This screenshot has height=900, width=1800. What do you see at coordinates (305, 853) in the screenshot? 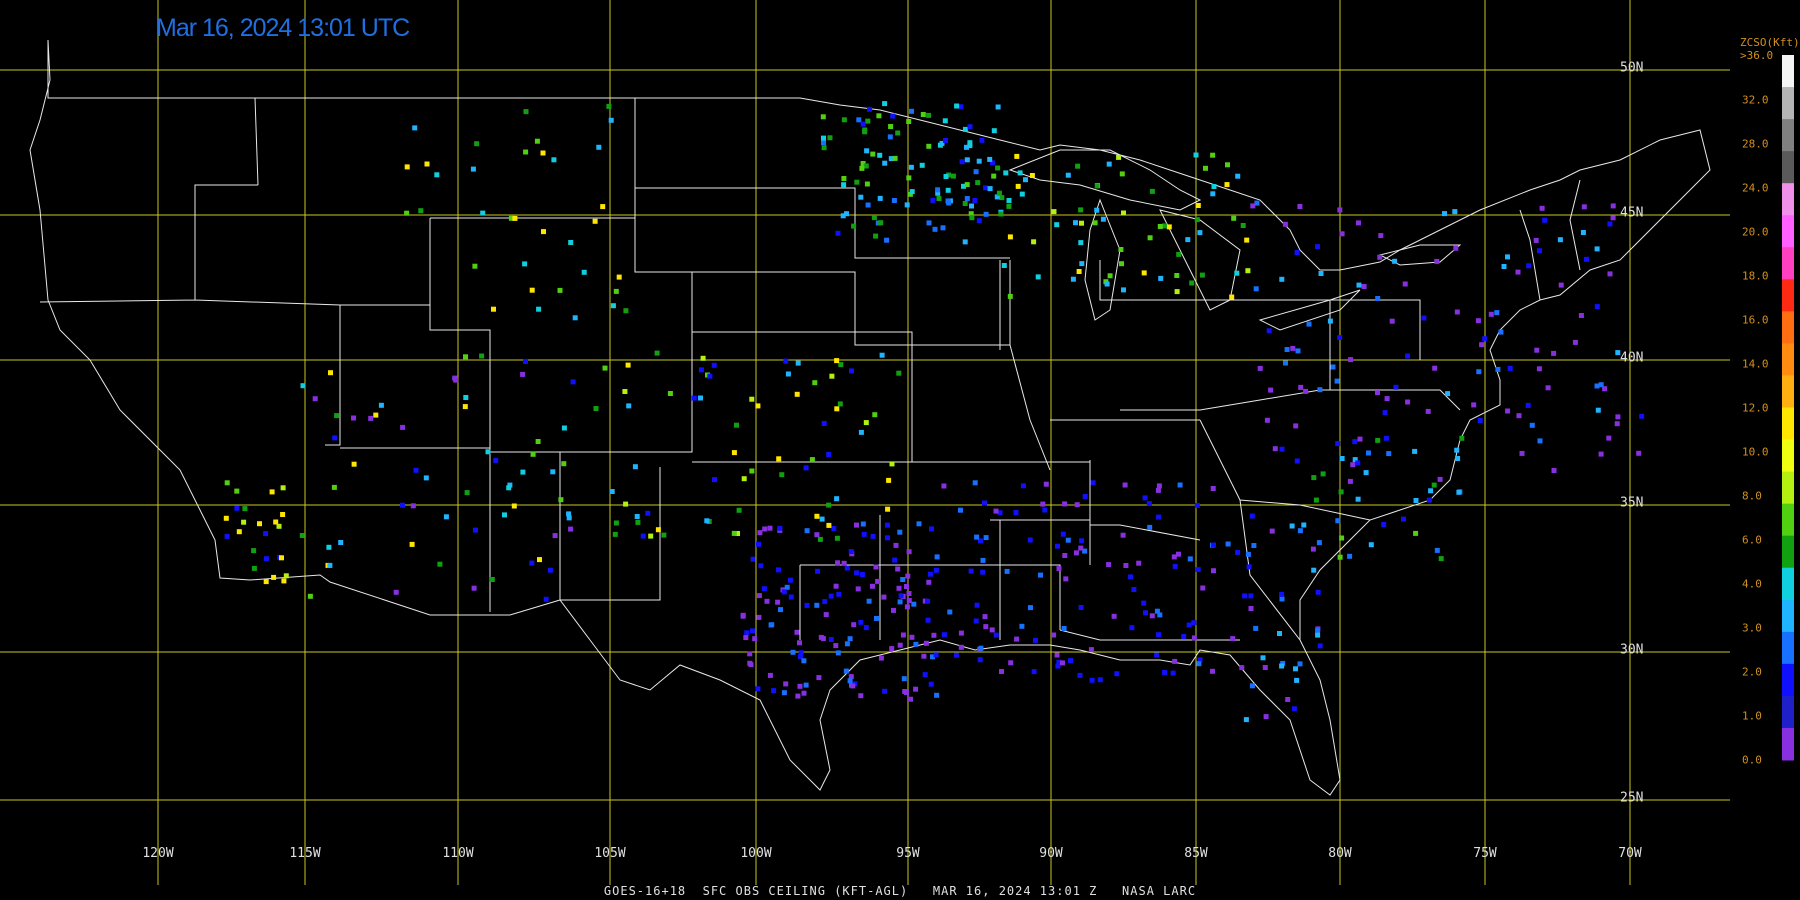
I see `longitude-label: 115W` at bounding box center [305, 853].